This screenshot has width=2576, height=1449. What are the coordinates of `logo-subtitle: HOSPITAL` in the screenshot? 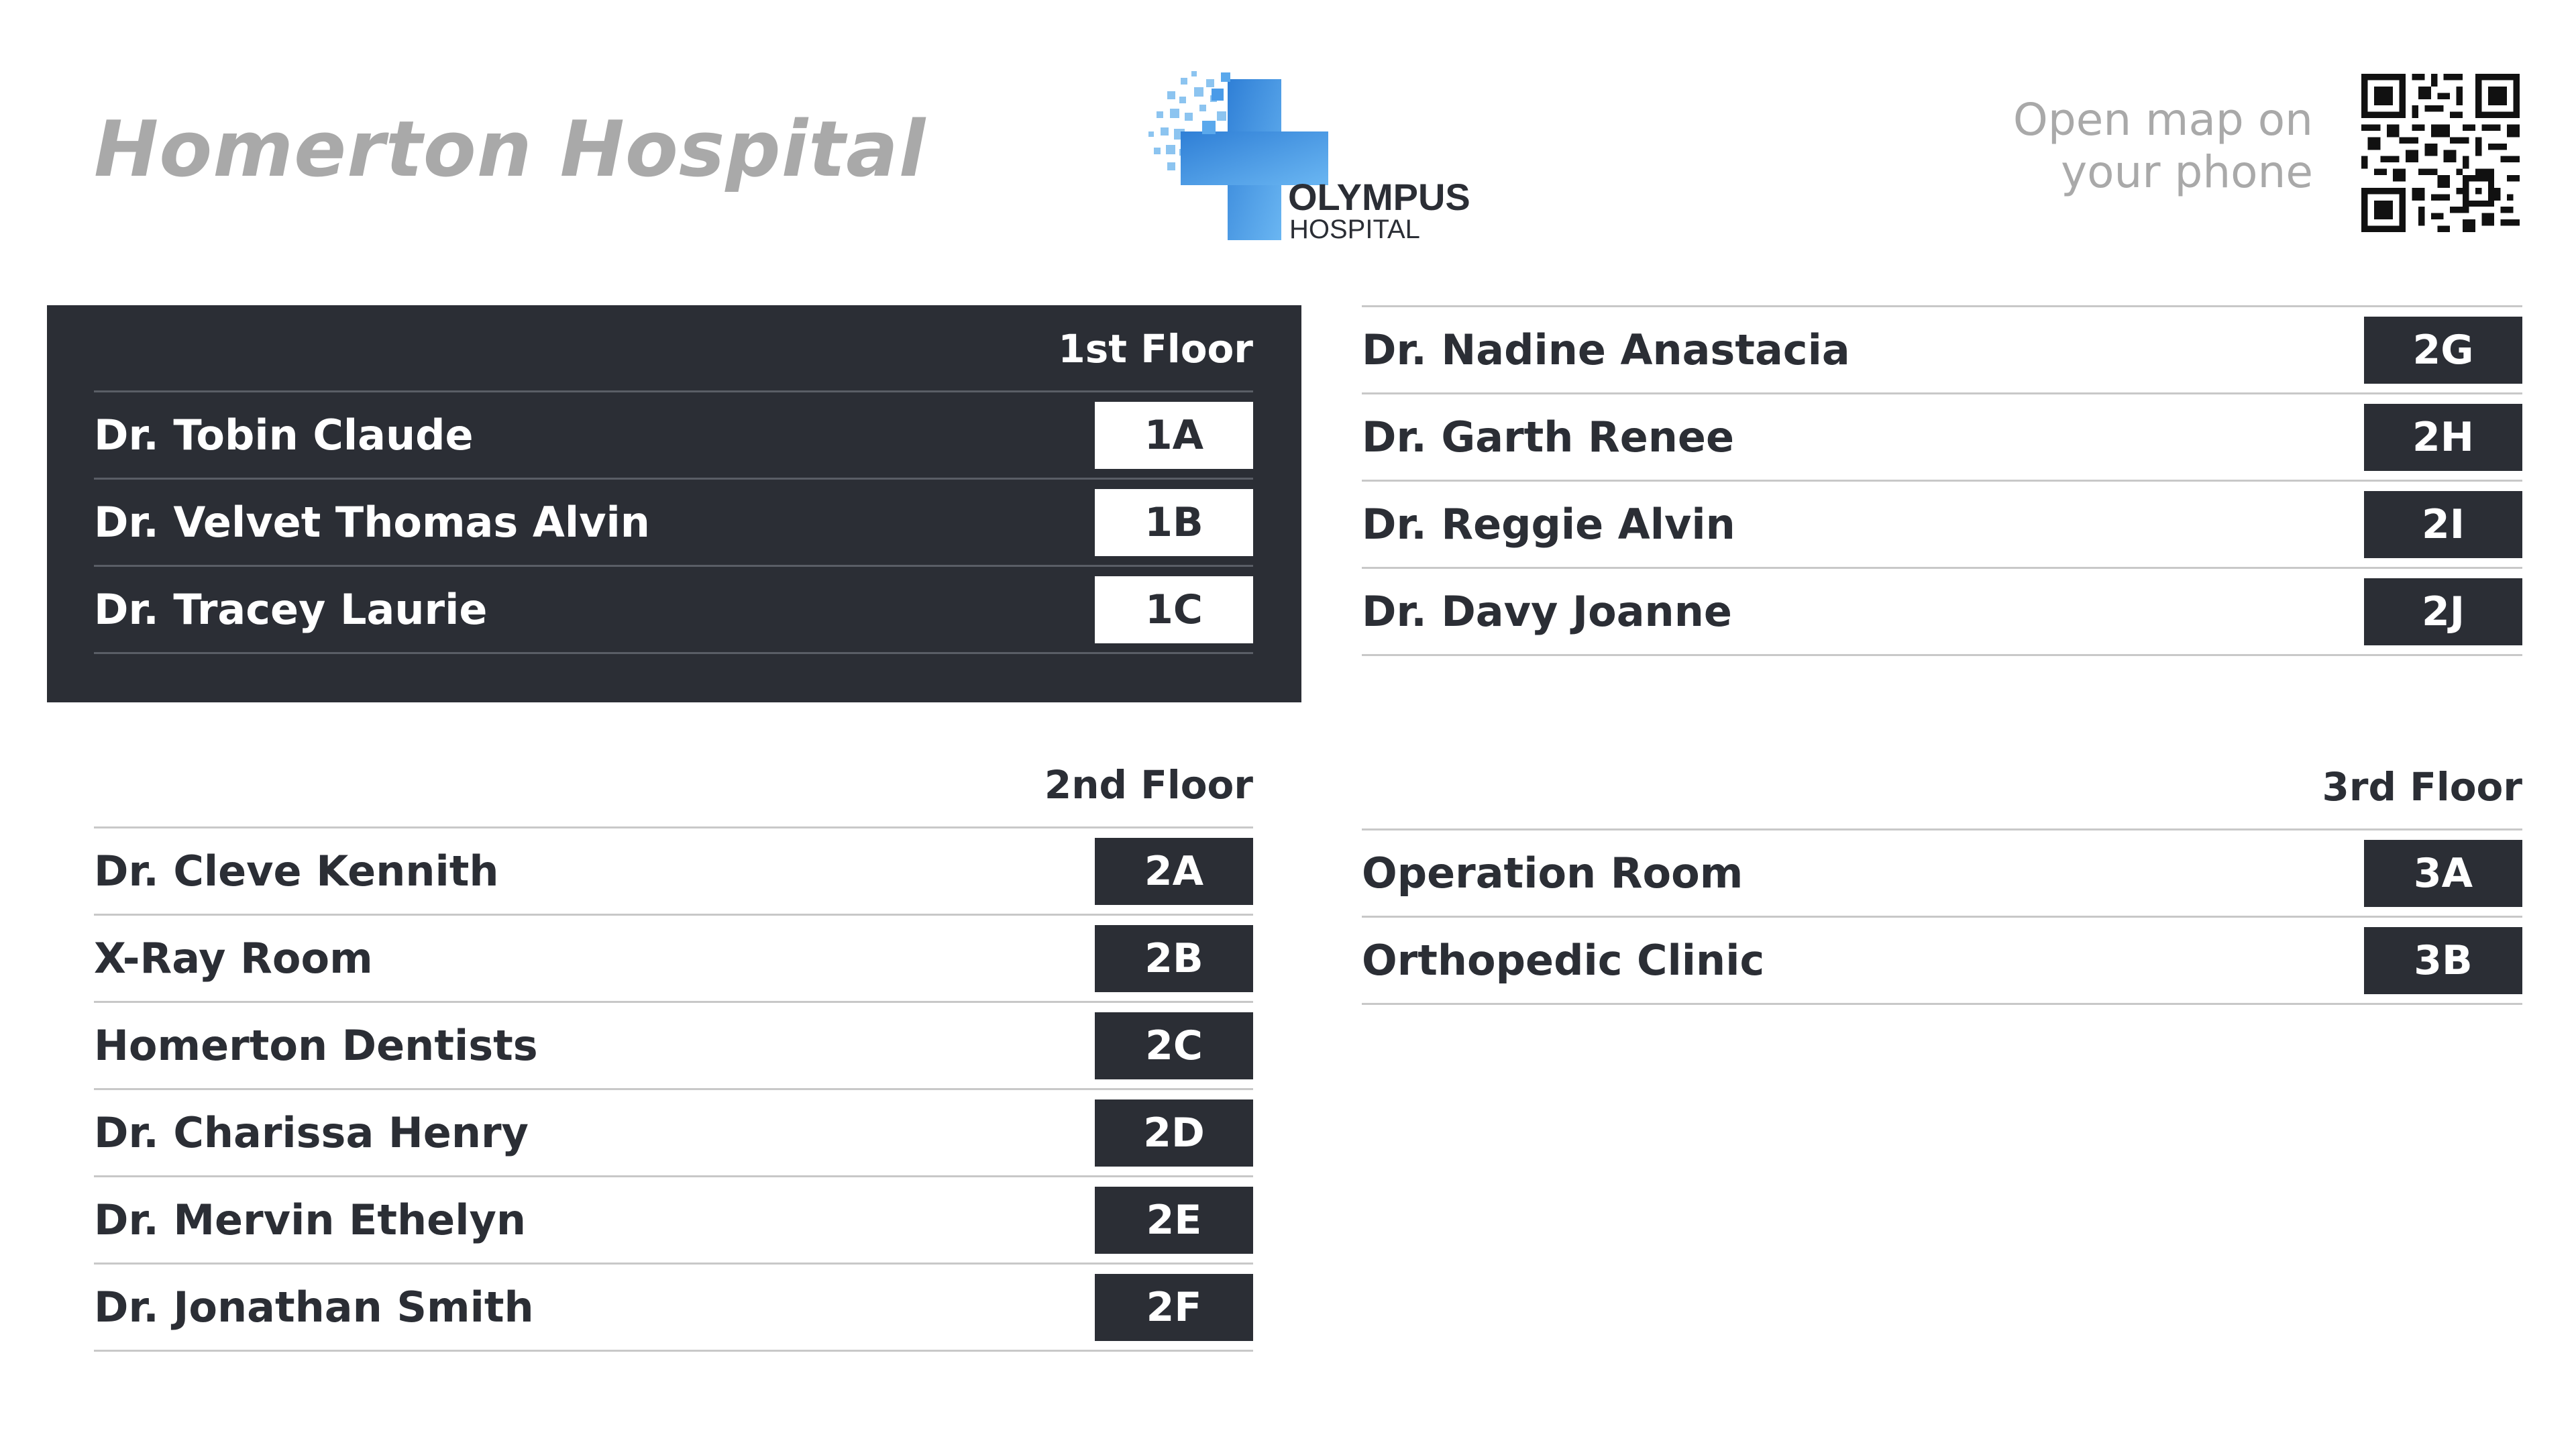 It's located at (1354, 229).